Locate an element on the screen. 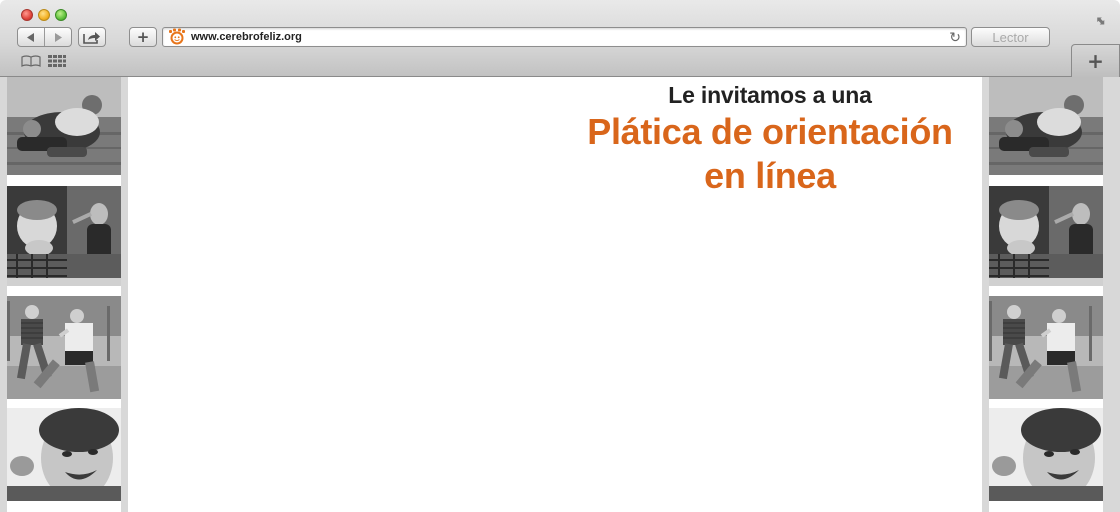 This screenshot has height=512, width=1120. reload-icon: ↻ is located at coordinates (955, 38).